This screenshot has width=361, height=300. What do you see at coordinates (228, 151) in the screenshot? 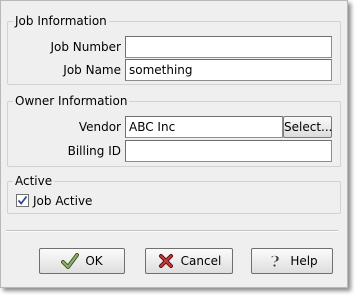
I see `billing-id-field` at bounding box center [228, 151].